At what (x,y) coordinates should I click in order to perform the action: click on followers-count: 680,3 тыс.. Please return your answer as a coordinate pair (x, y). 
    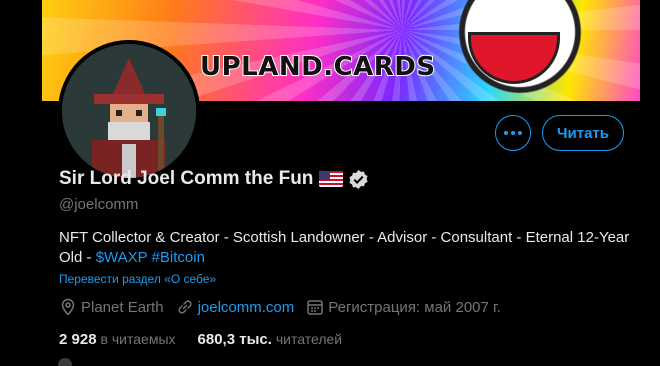
    Looking at the image, I should click on (234, 339).